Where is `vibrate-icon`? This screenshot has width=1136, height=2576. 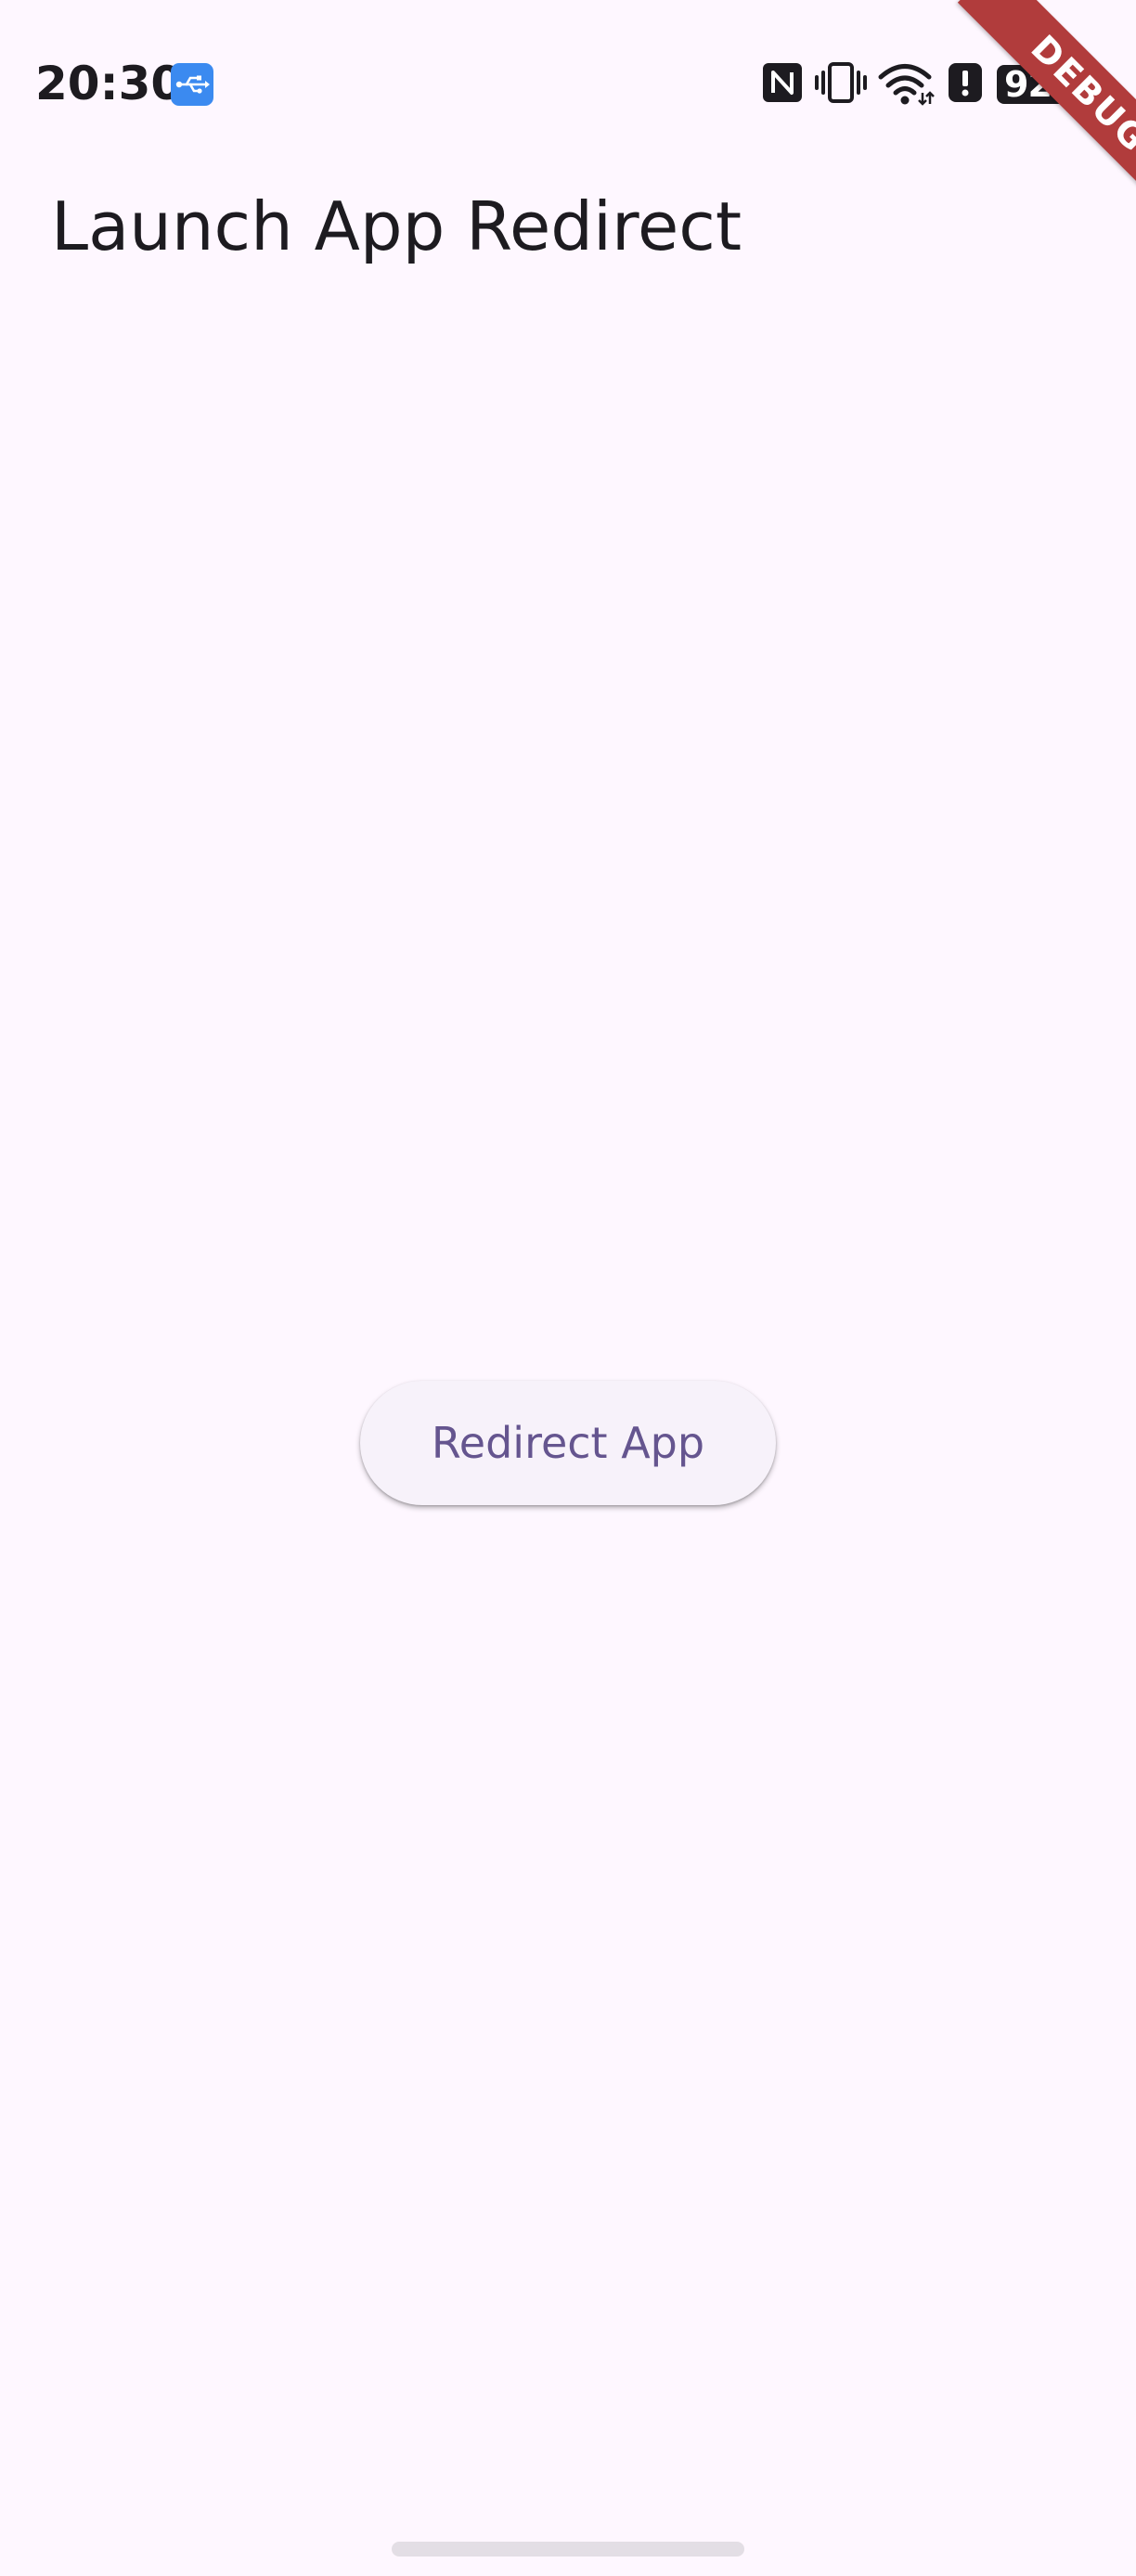 vibrate-icon is located at coordinates (841, 85).